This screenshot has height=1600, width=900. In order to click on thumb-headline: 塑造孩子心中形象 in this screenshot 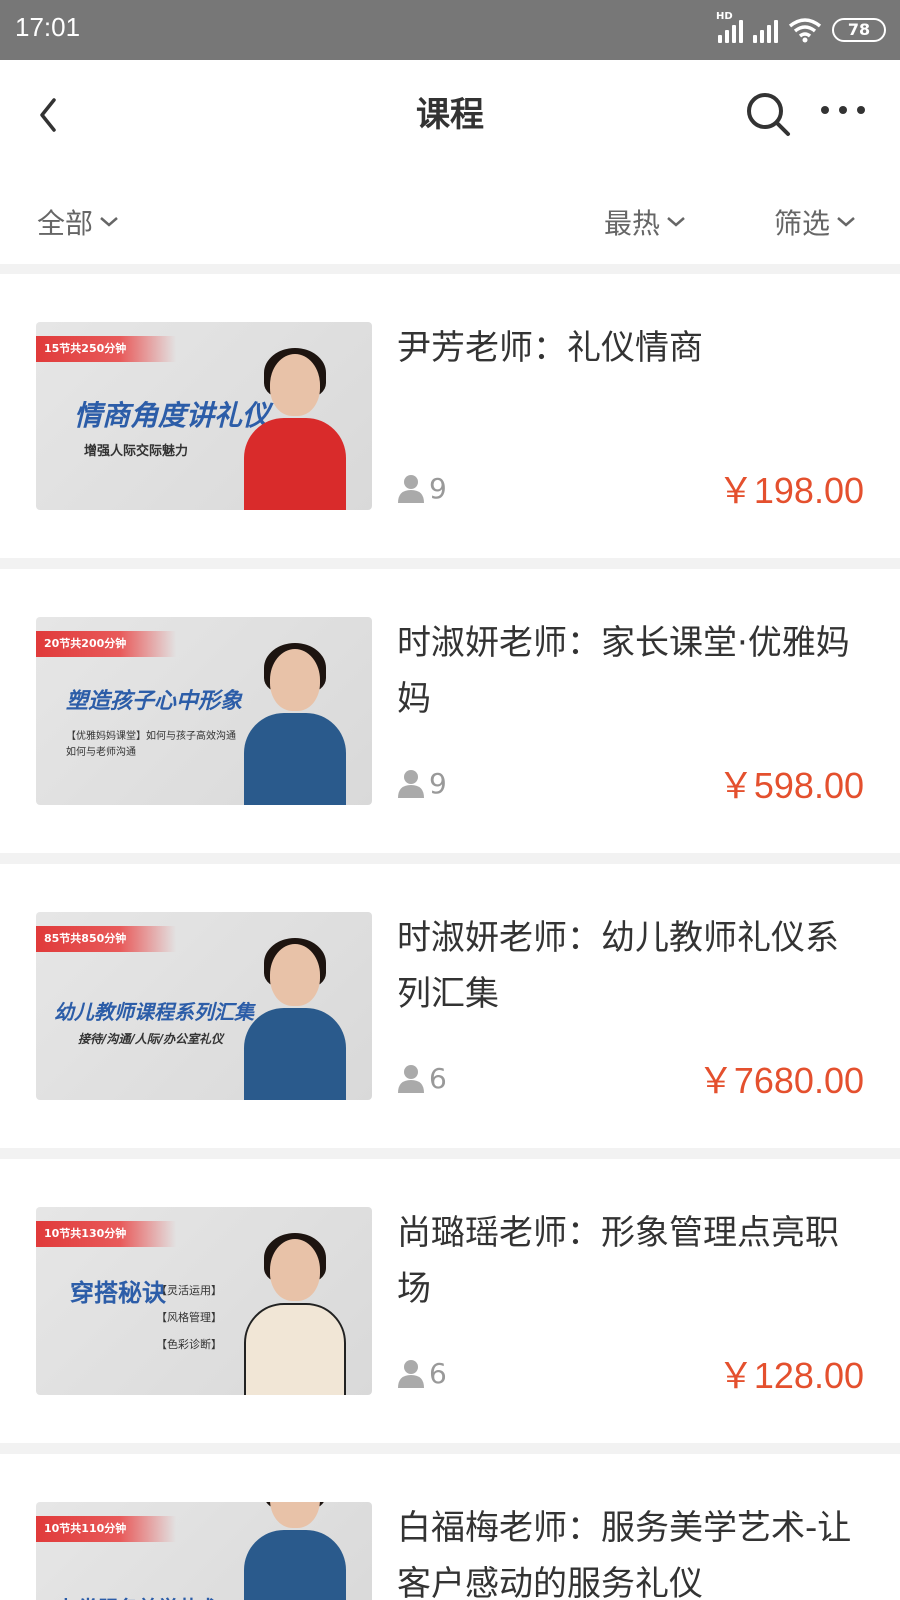, I will do `click(154, 701)`.